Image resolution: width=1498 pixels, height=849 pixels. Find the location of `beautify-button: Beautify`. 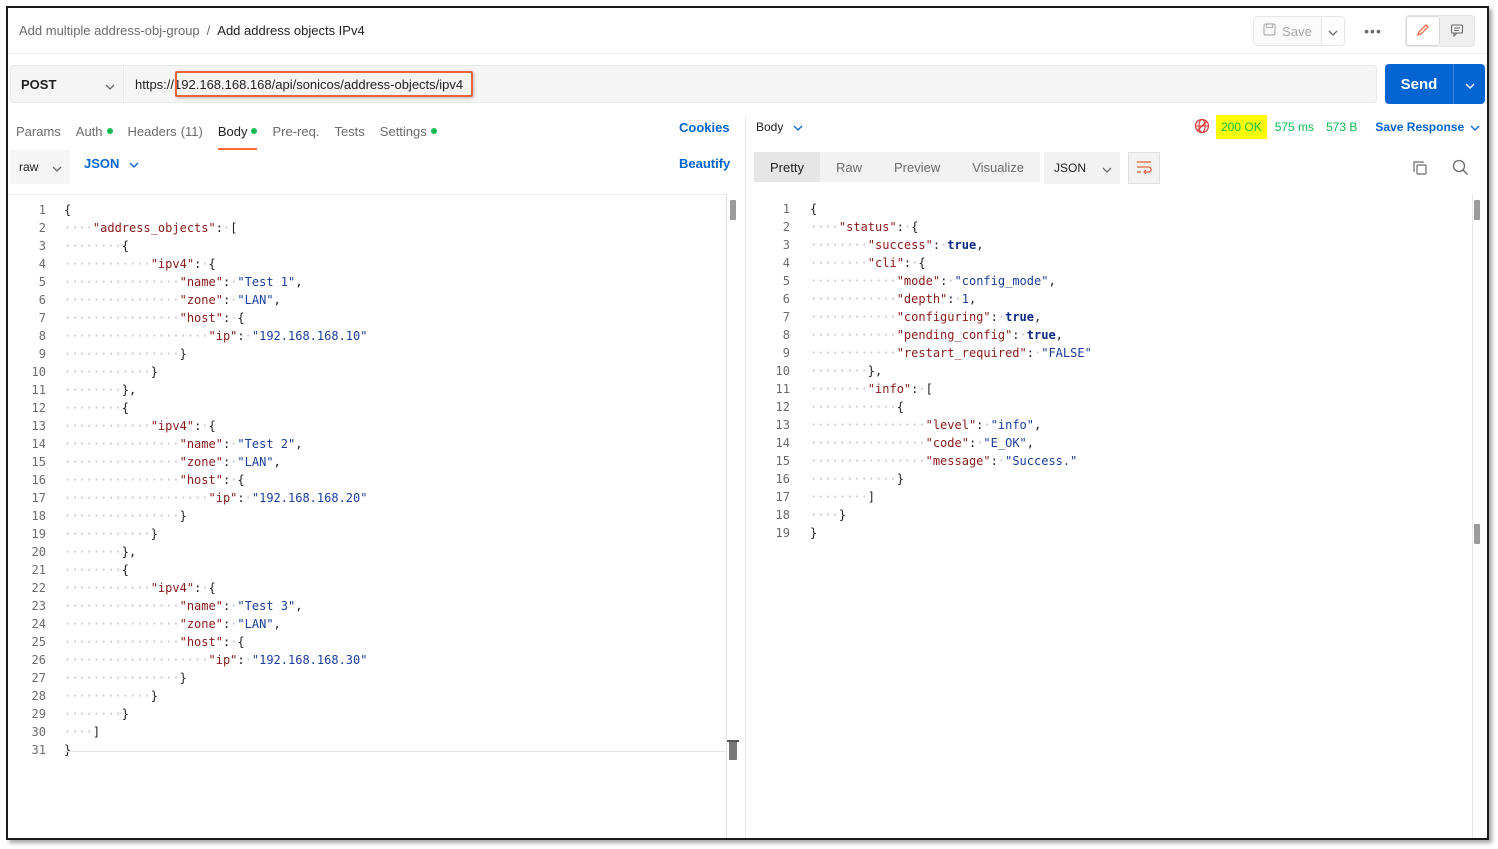

beautify-button: Beautify is located at coordinates (704, 163).